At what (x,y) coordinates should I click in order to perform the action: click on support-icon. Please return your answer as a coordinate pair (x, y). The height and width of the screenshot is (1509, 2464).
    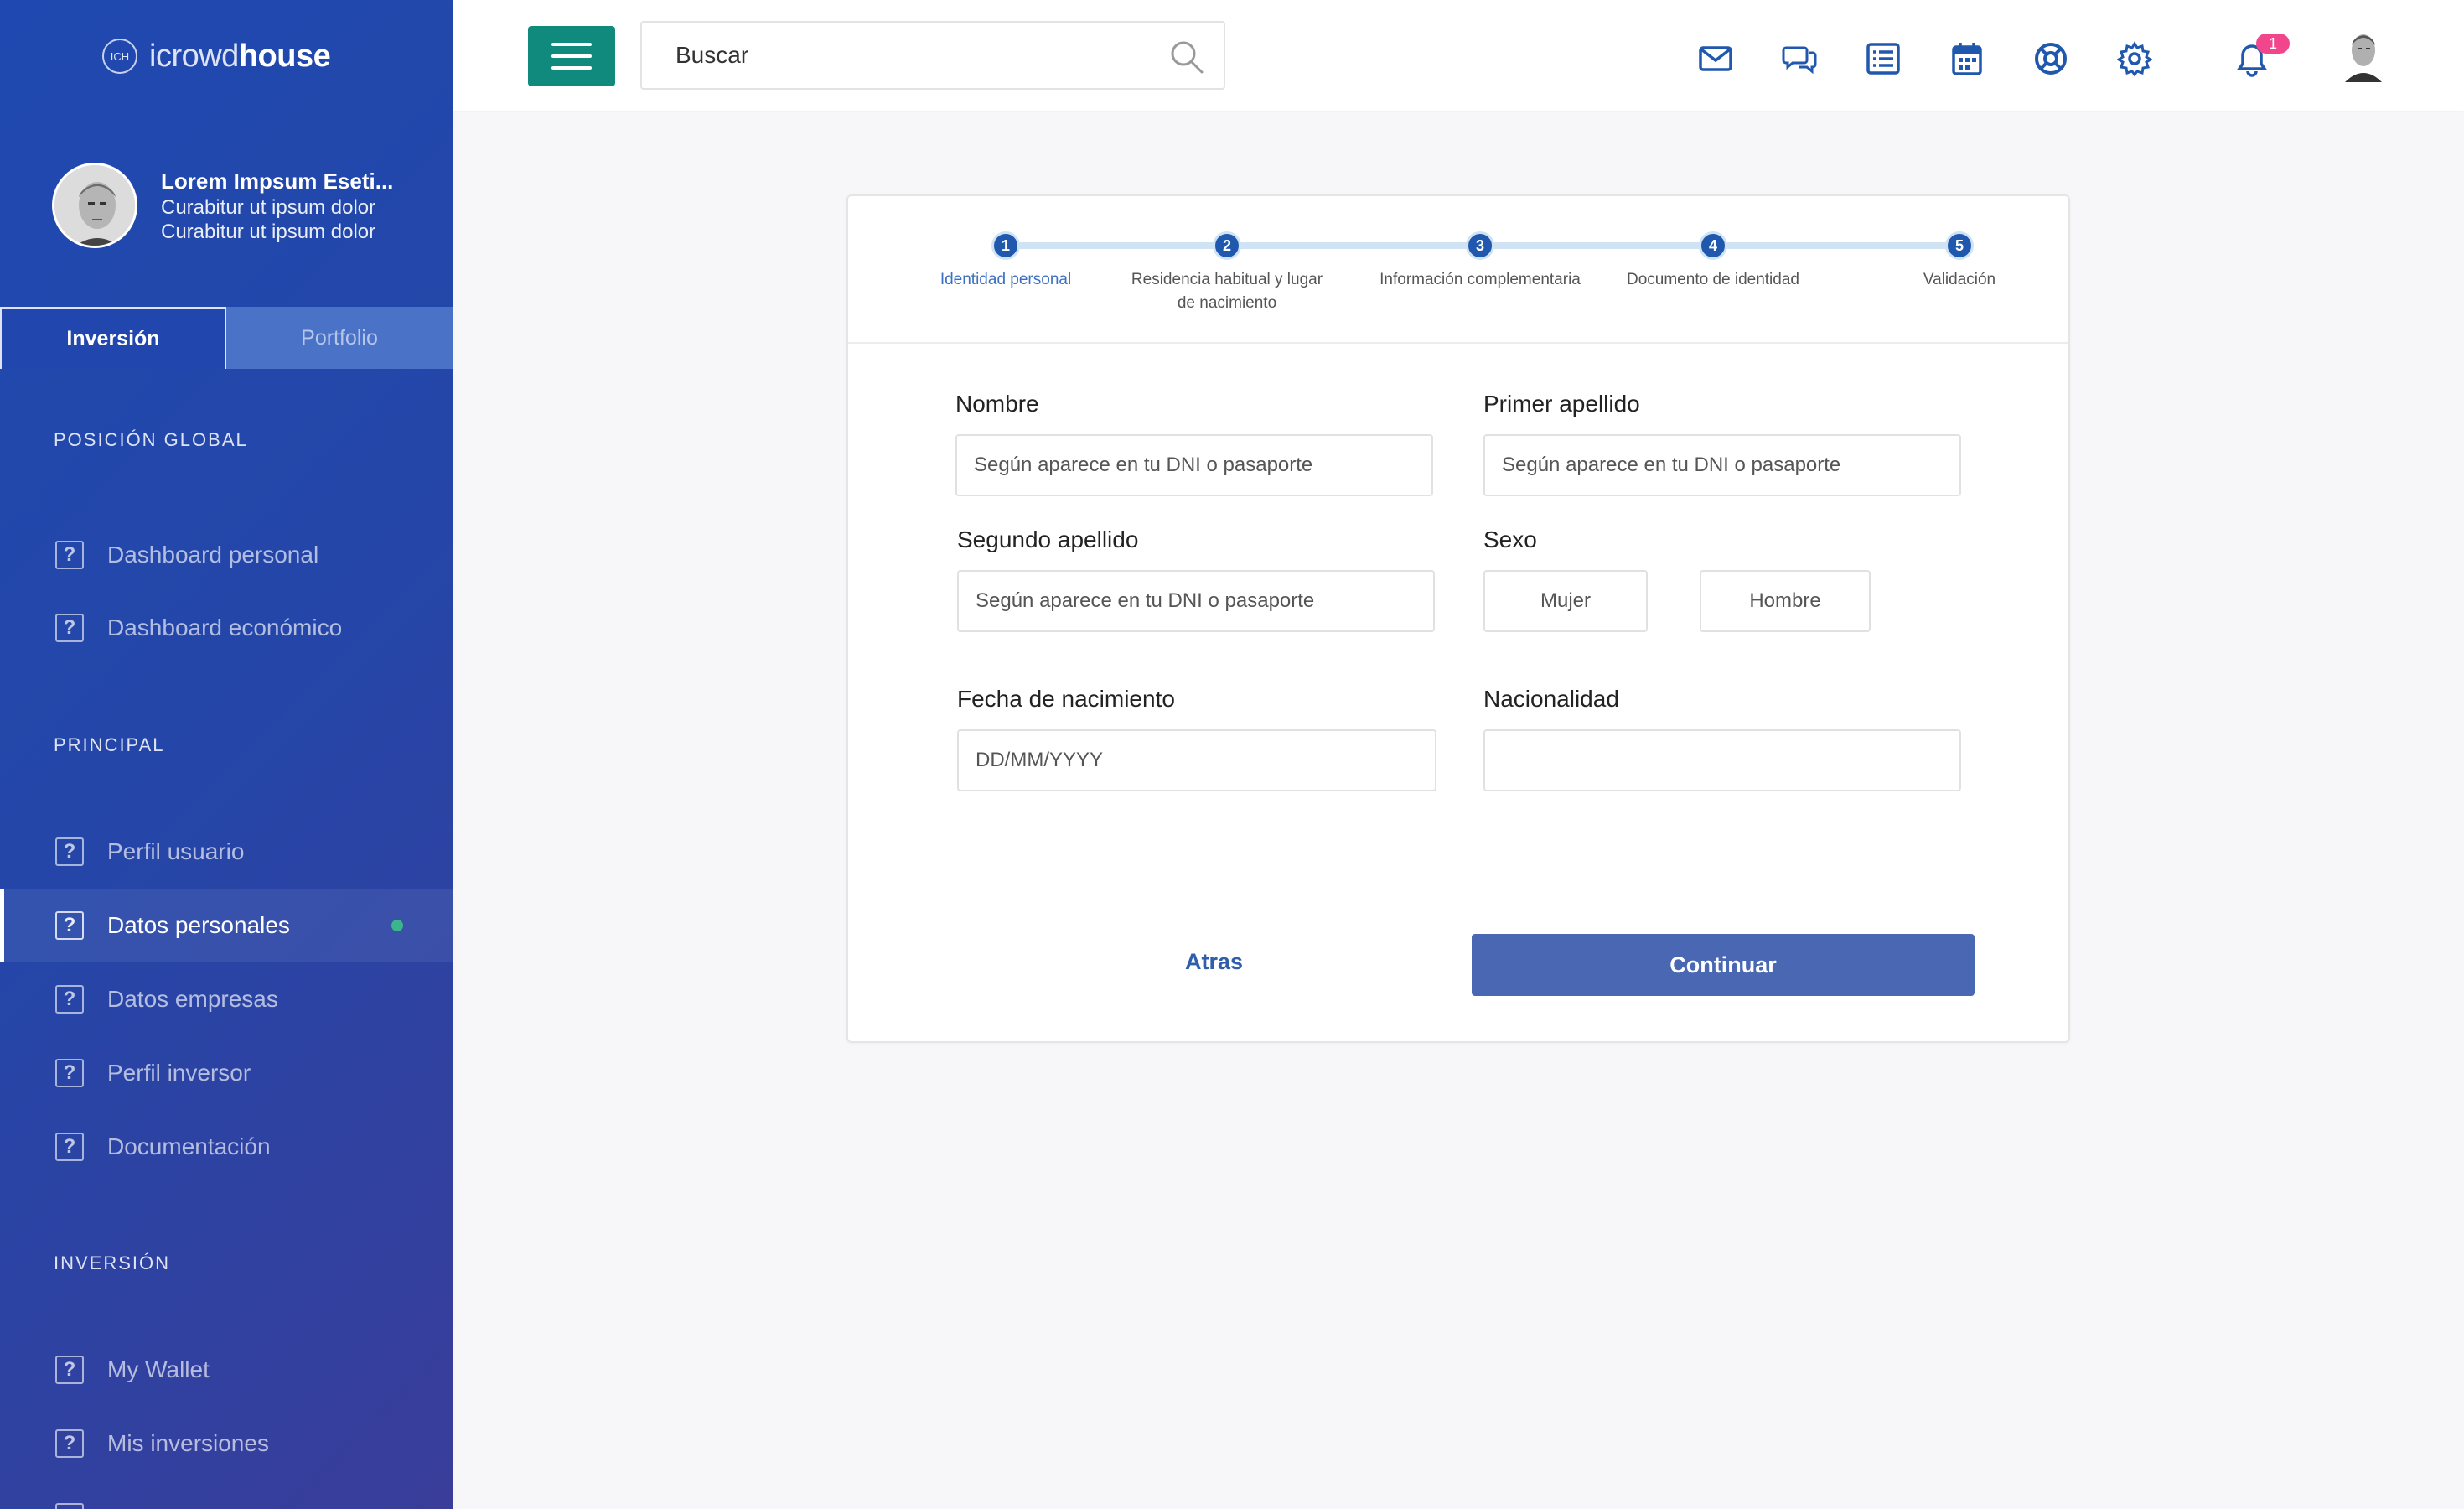
    Looking at the image, I should click on (2050, 58).